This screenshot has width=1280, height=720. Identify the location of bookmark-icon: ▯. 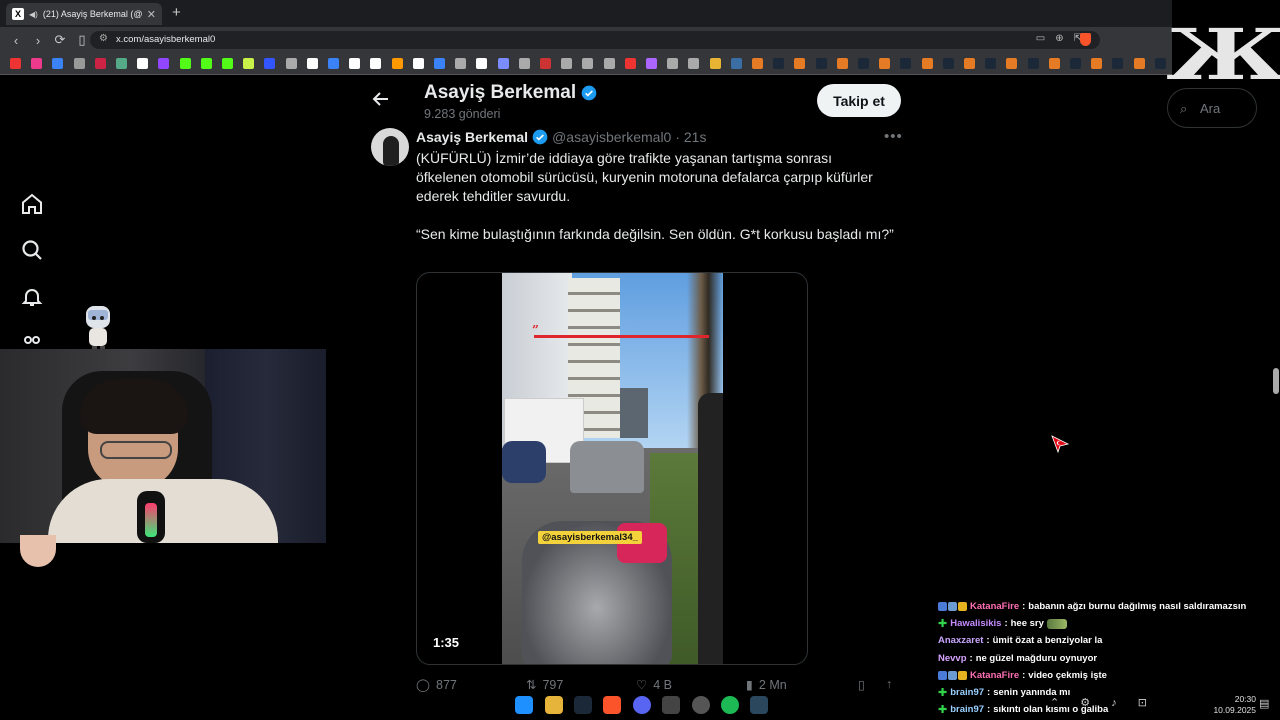
(82, 40).